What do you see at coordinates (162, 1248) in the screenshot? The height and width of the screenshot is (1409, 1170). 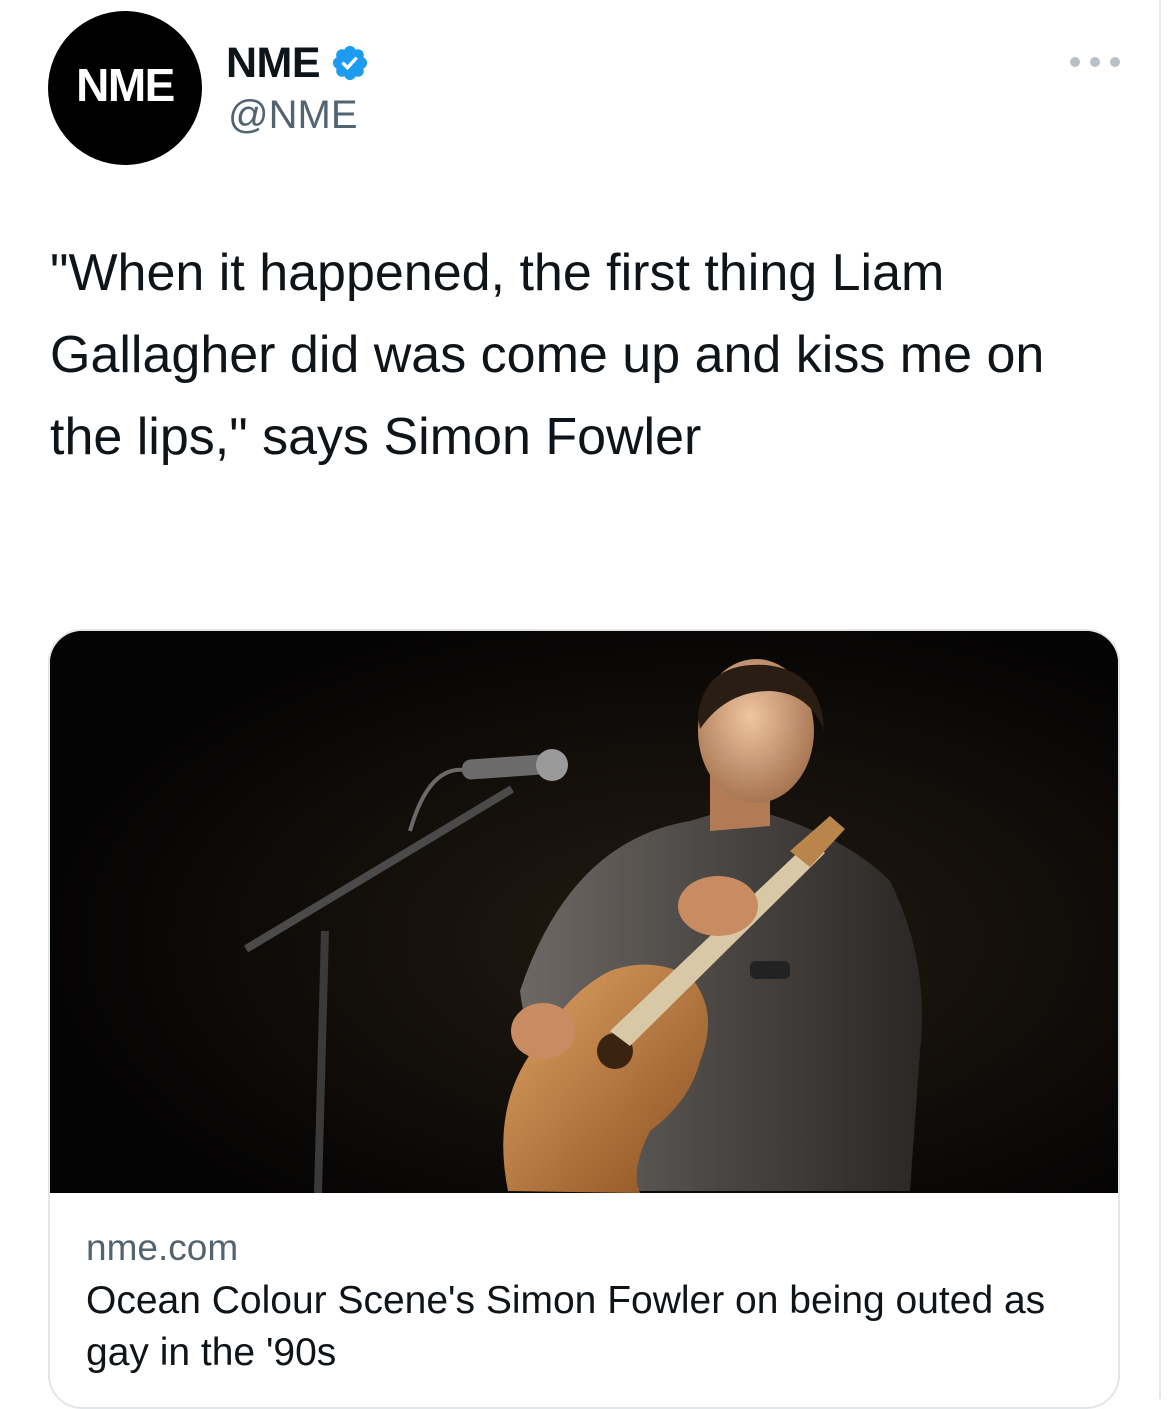 I see `card-domain: nme.com` at bounding box center [162, 1248].